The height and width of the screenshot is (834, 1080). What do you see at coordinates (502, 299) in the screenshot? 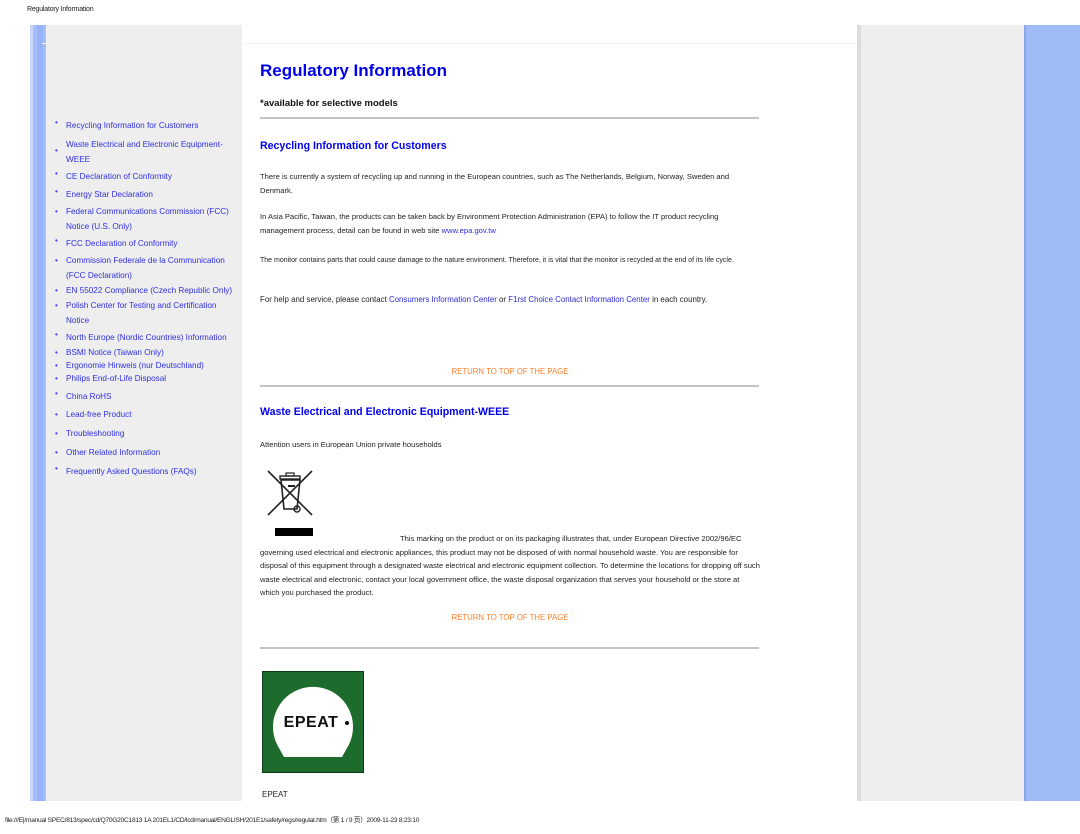
I see `help-text-or: or` at bounding box center [502, 299].